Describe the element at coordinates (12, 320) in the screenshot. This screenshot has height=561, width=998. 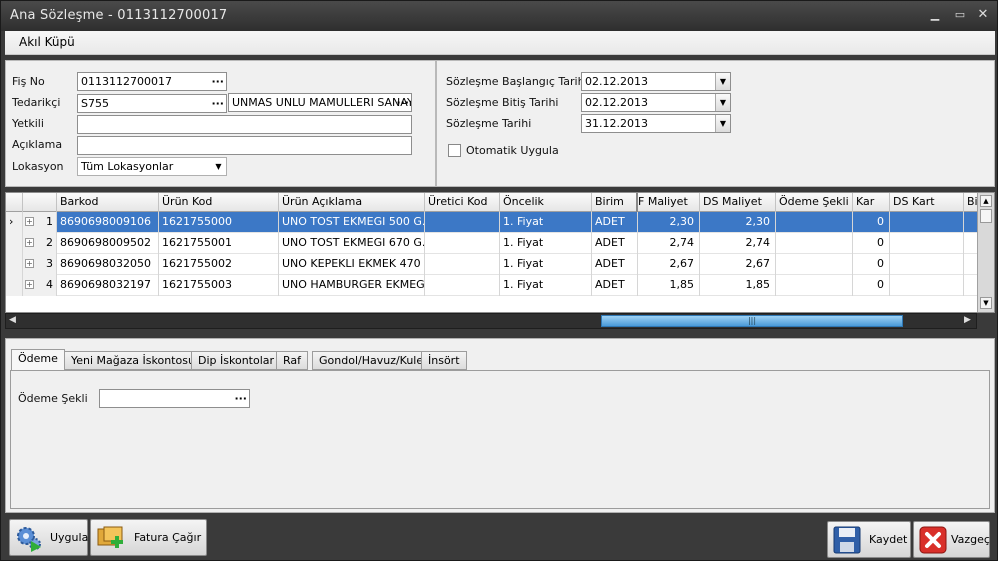
I see `scroll-left-icon: ◀` at that location.